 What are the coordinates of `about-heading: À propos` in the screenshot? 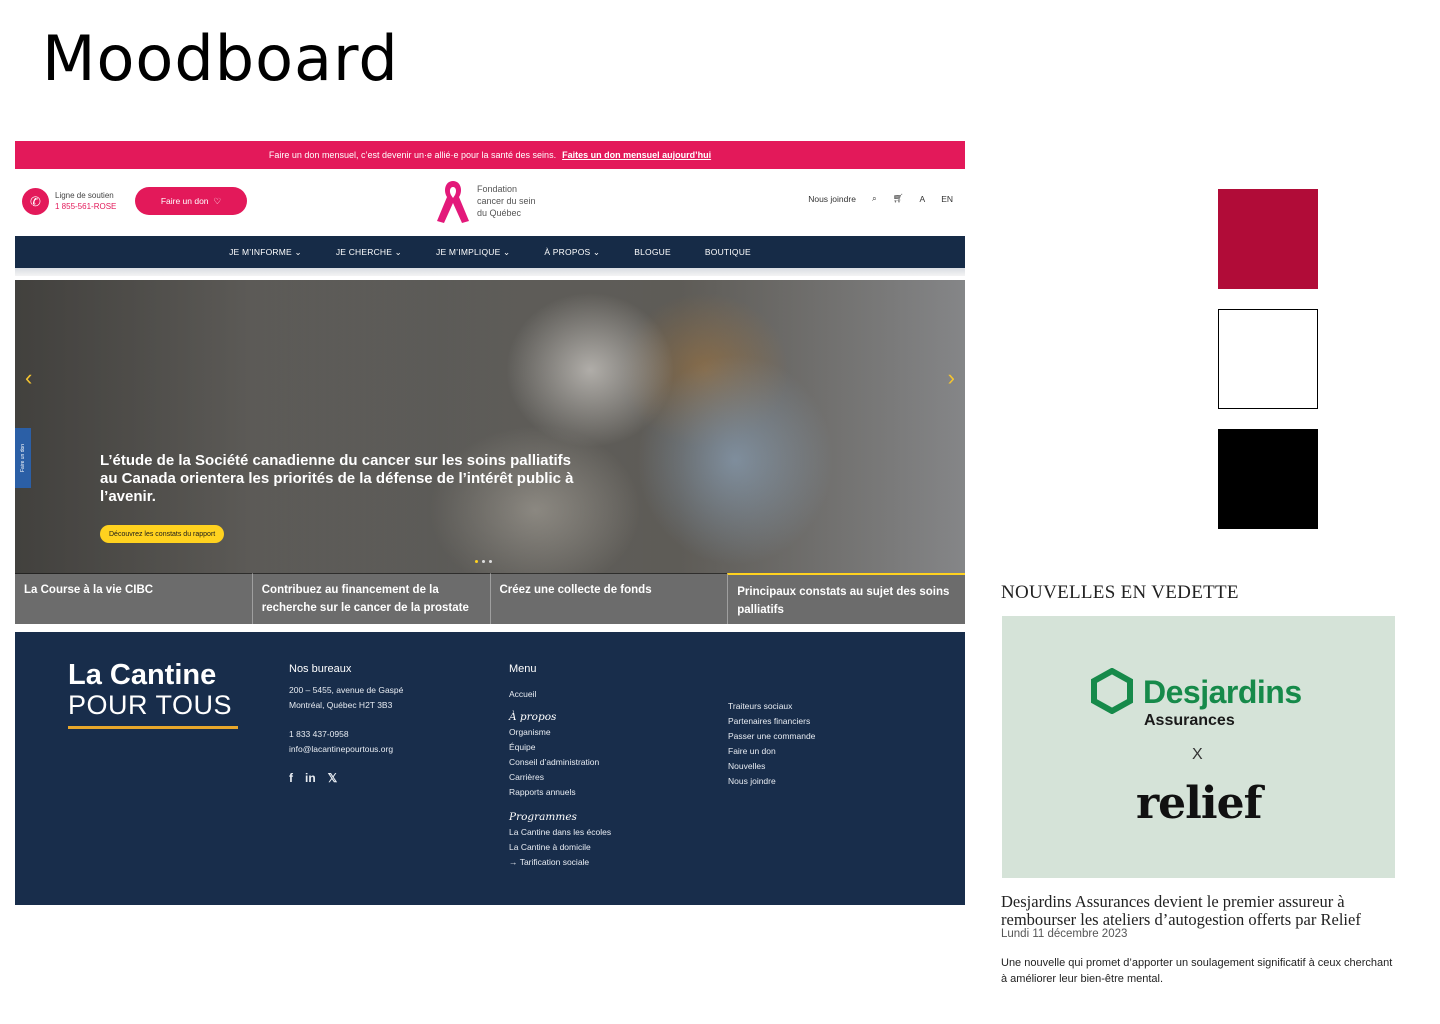 It's located at (533, 717).